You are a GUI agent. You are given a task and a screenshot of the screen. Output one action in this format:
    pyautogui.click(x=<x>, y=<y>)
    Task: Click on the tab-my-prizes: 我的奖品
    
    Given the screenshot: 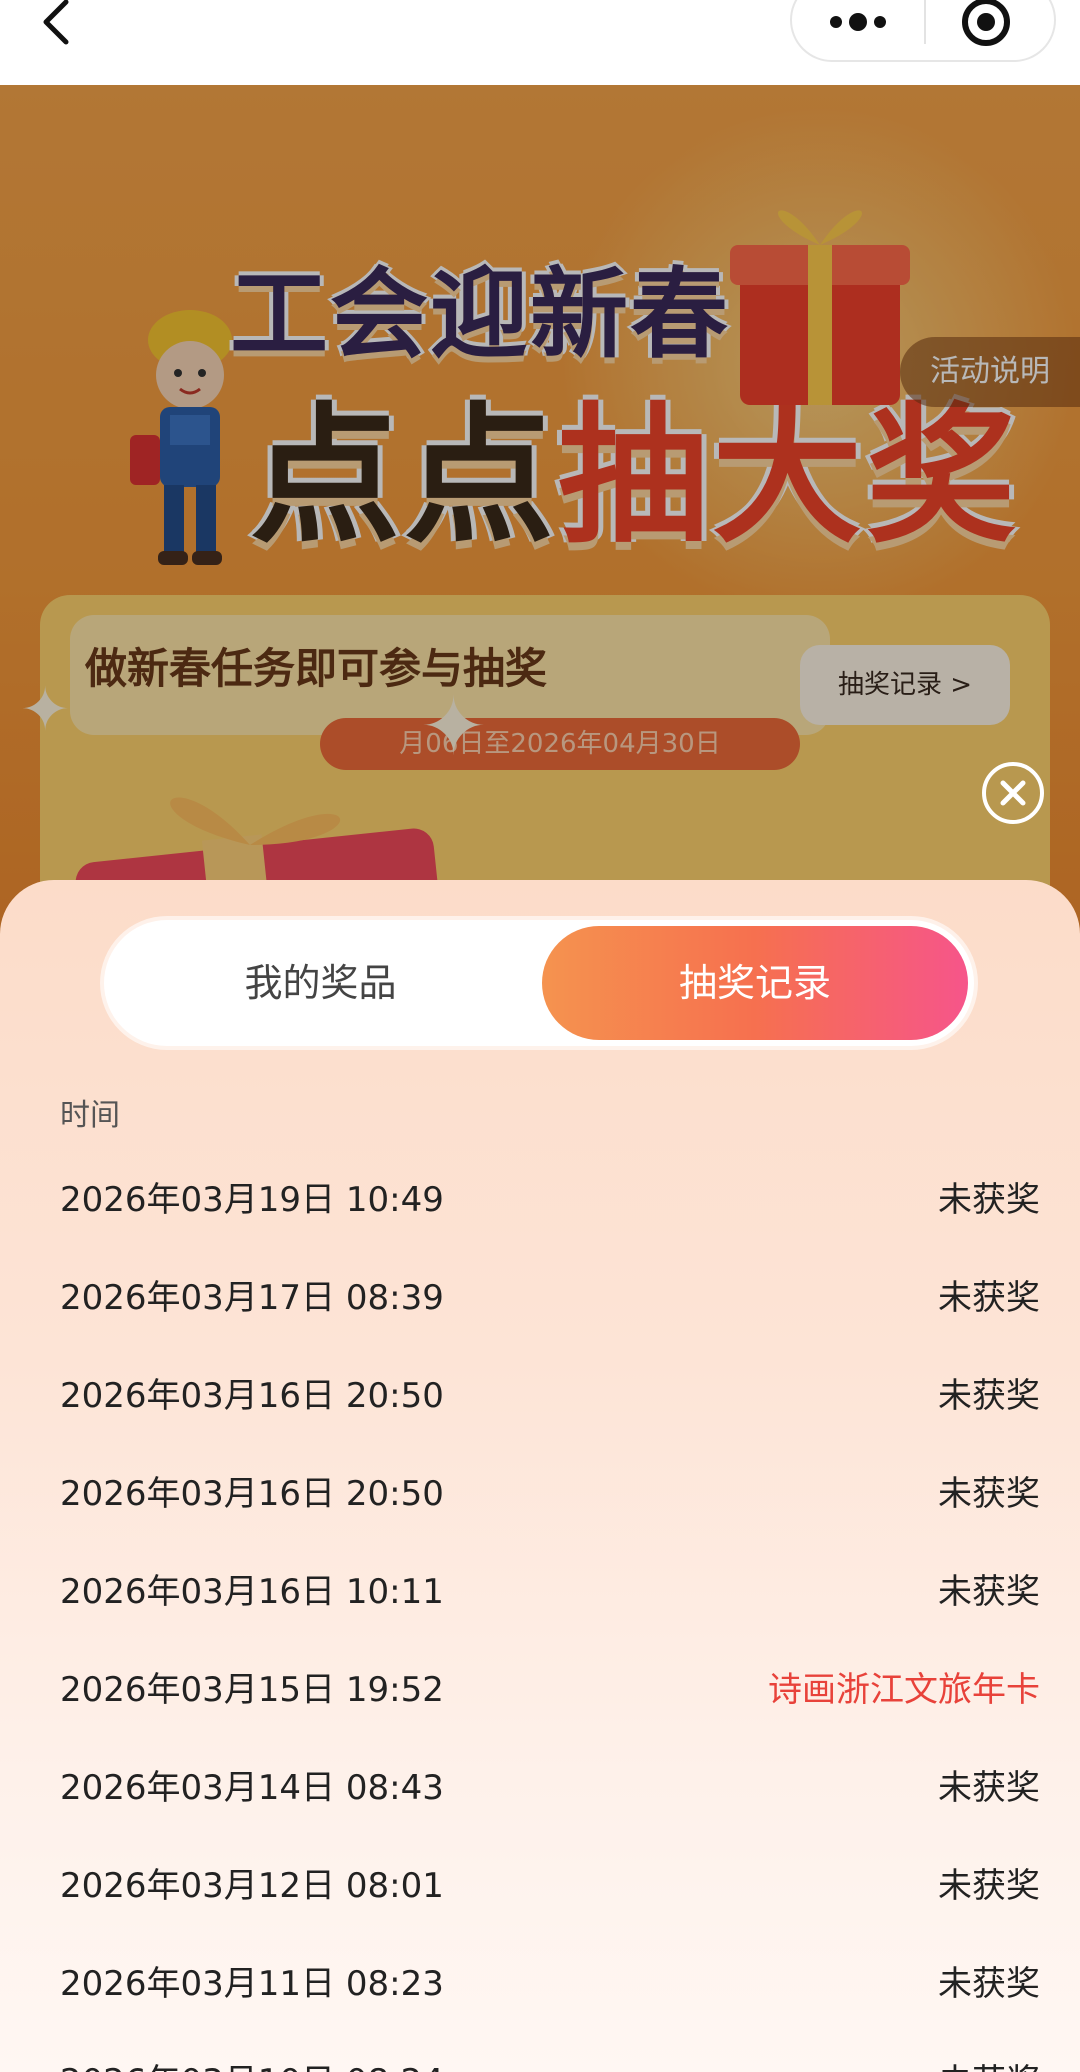 What is the action you would take?
    pyautogui.click(x=320, y=983)
    